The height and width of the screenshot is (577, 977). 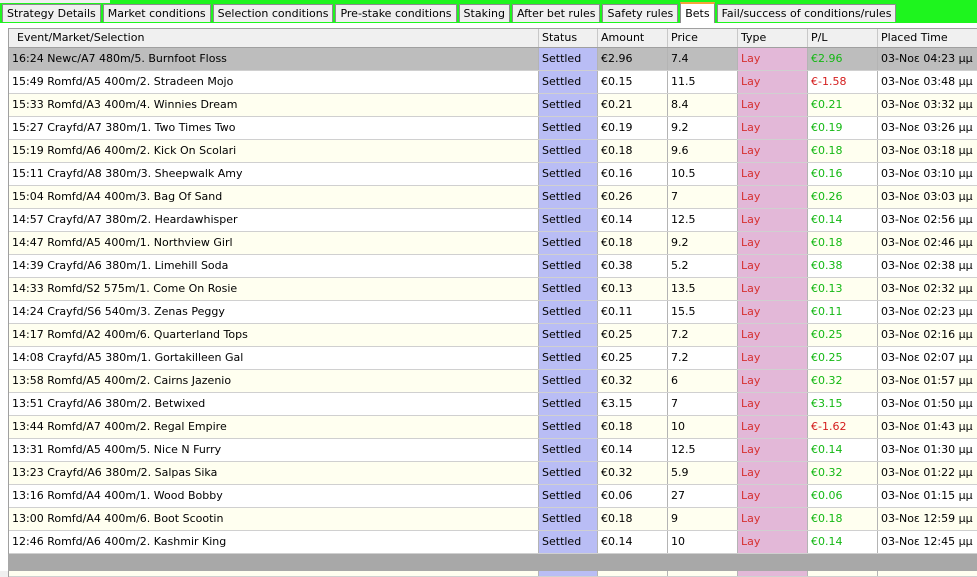 I want to click on tab-fail-success-of-conditions-rules: Fail/success of conditions/rules, so click(x=806, y=13).